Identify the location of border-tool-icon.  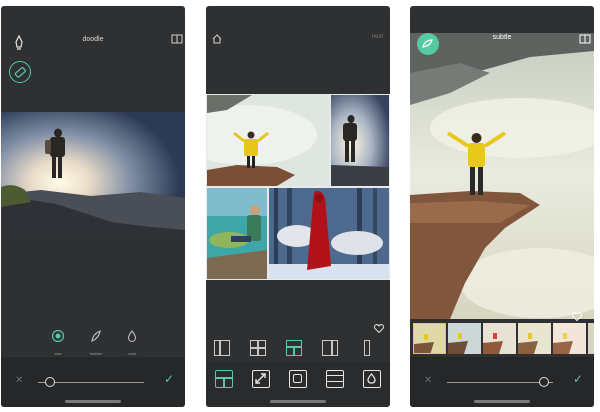
(298, 379).